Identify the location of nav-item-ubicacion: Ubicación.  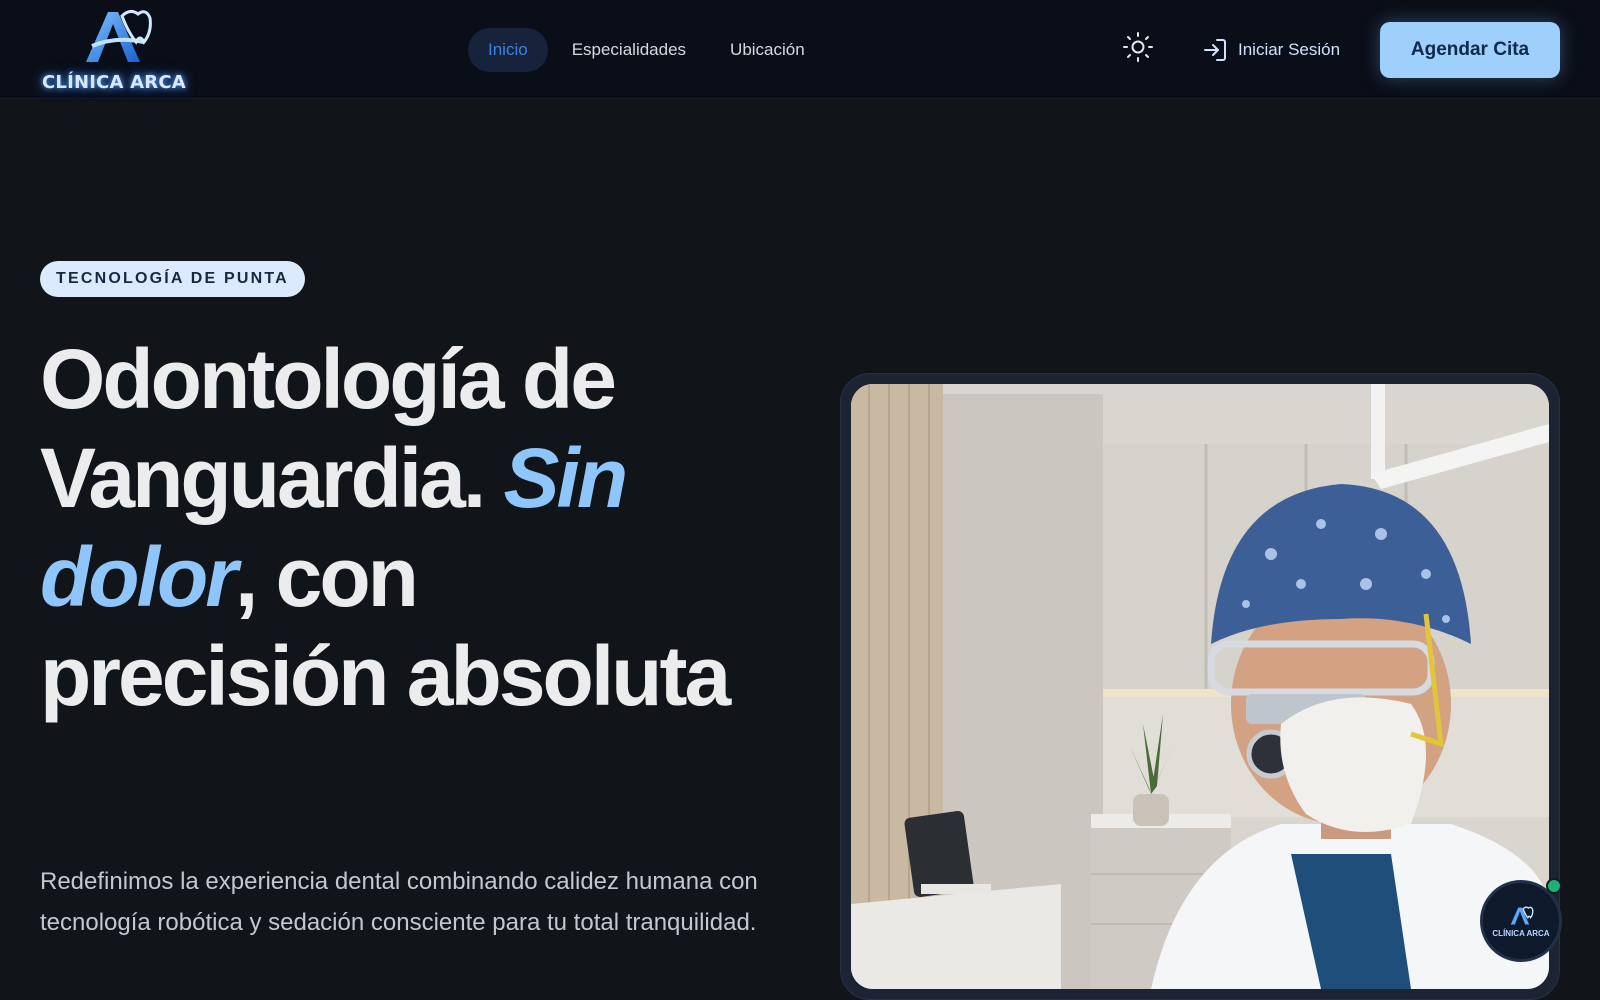
(767, 50).